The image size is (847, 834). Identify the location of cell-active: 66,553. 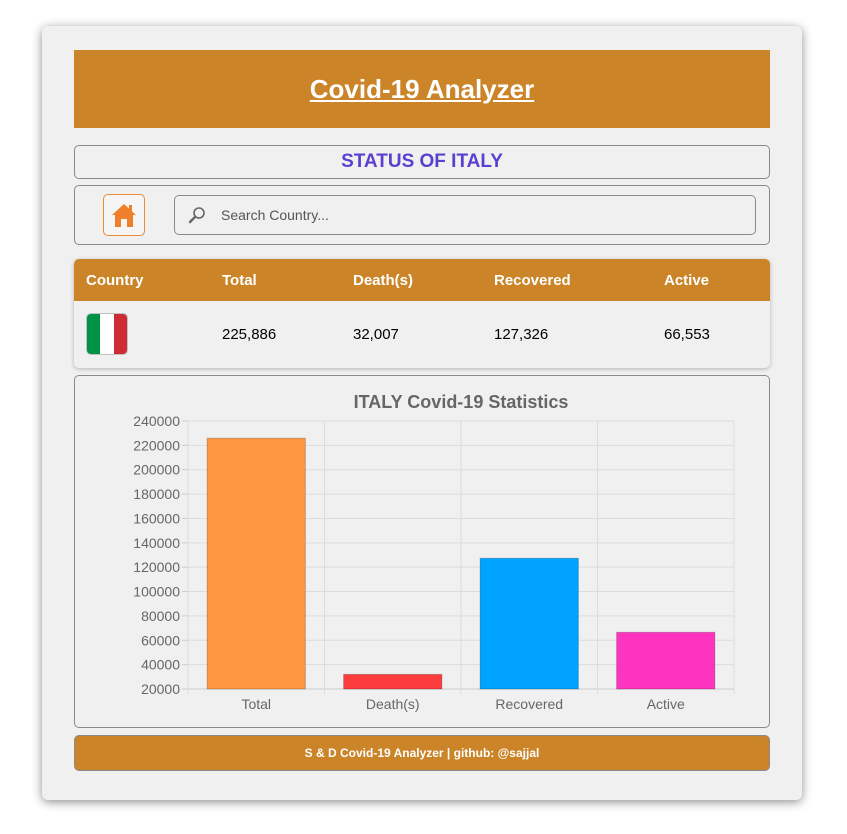
(687, 334).